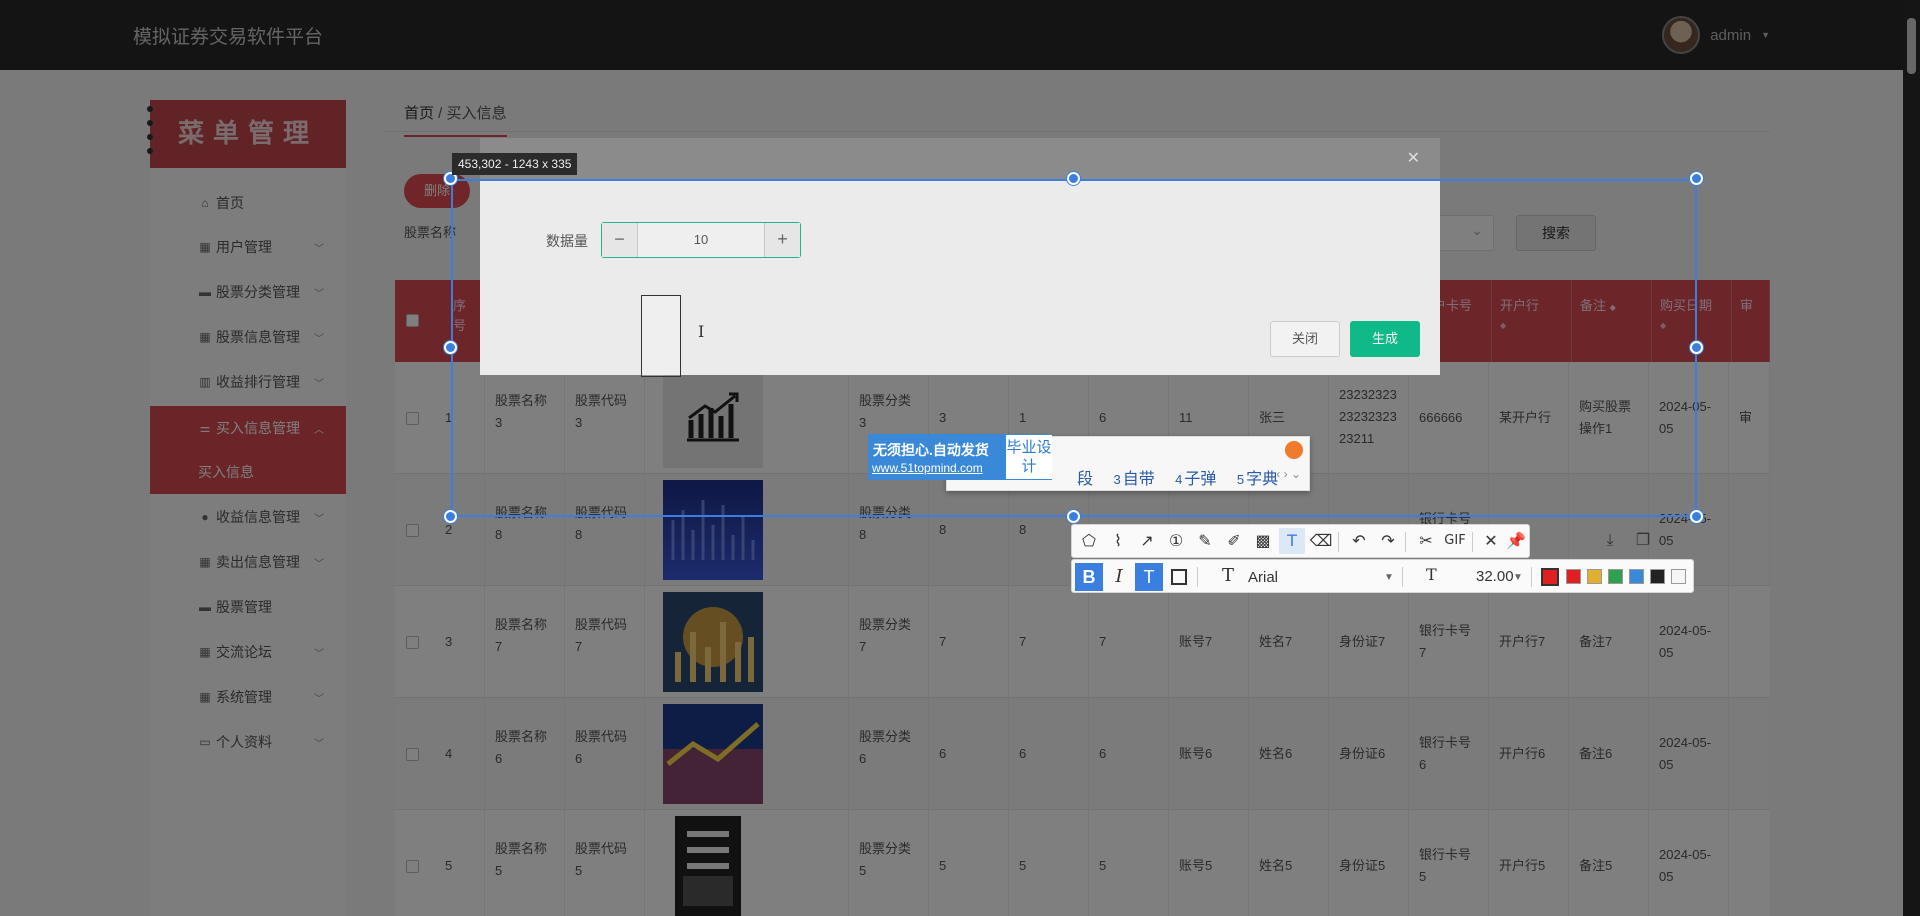 Image resolution: width=1920 pixels, height=916 pixels. I want to click on download-icon: ⤓, so click(1610, 540).